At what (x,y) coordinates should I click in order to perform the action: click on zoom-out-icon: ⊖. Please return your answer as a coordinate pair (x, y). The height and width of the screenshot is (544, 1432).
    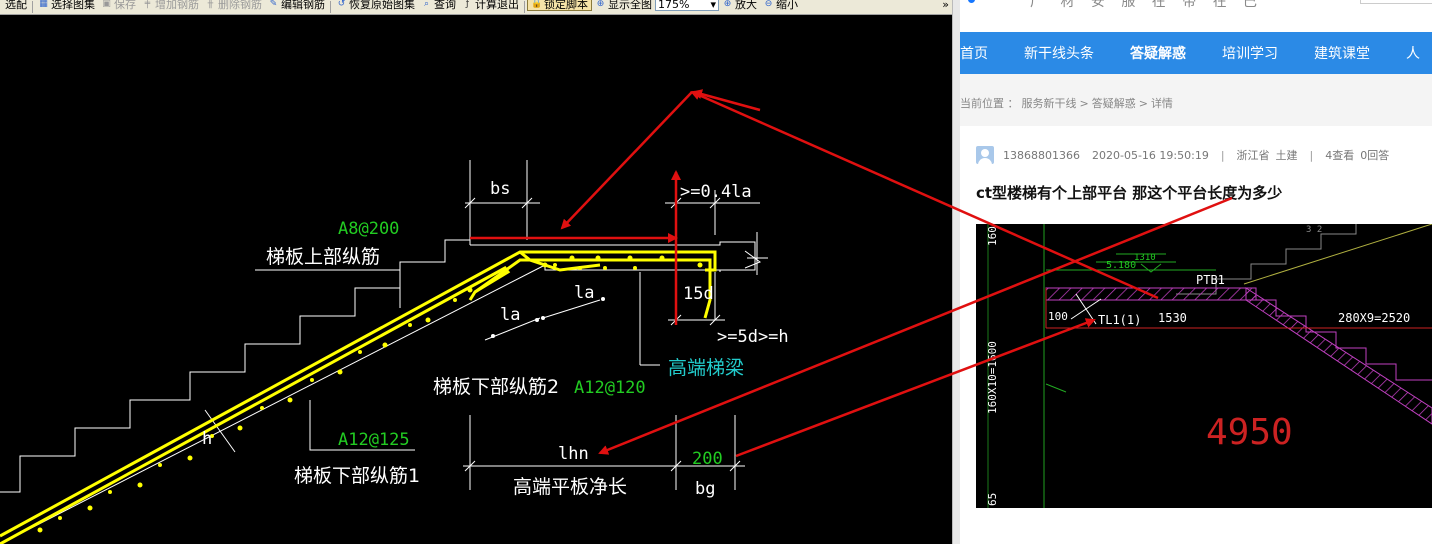
    Looking at the image, I should click on (768, 4).